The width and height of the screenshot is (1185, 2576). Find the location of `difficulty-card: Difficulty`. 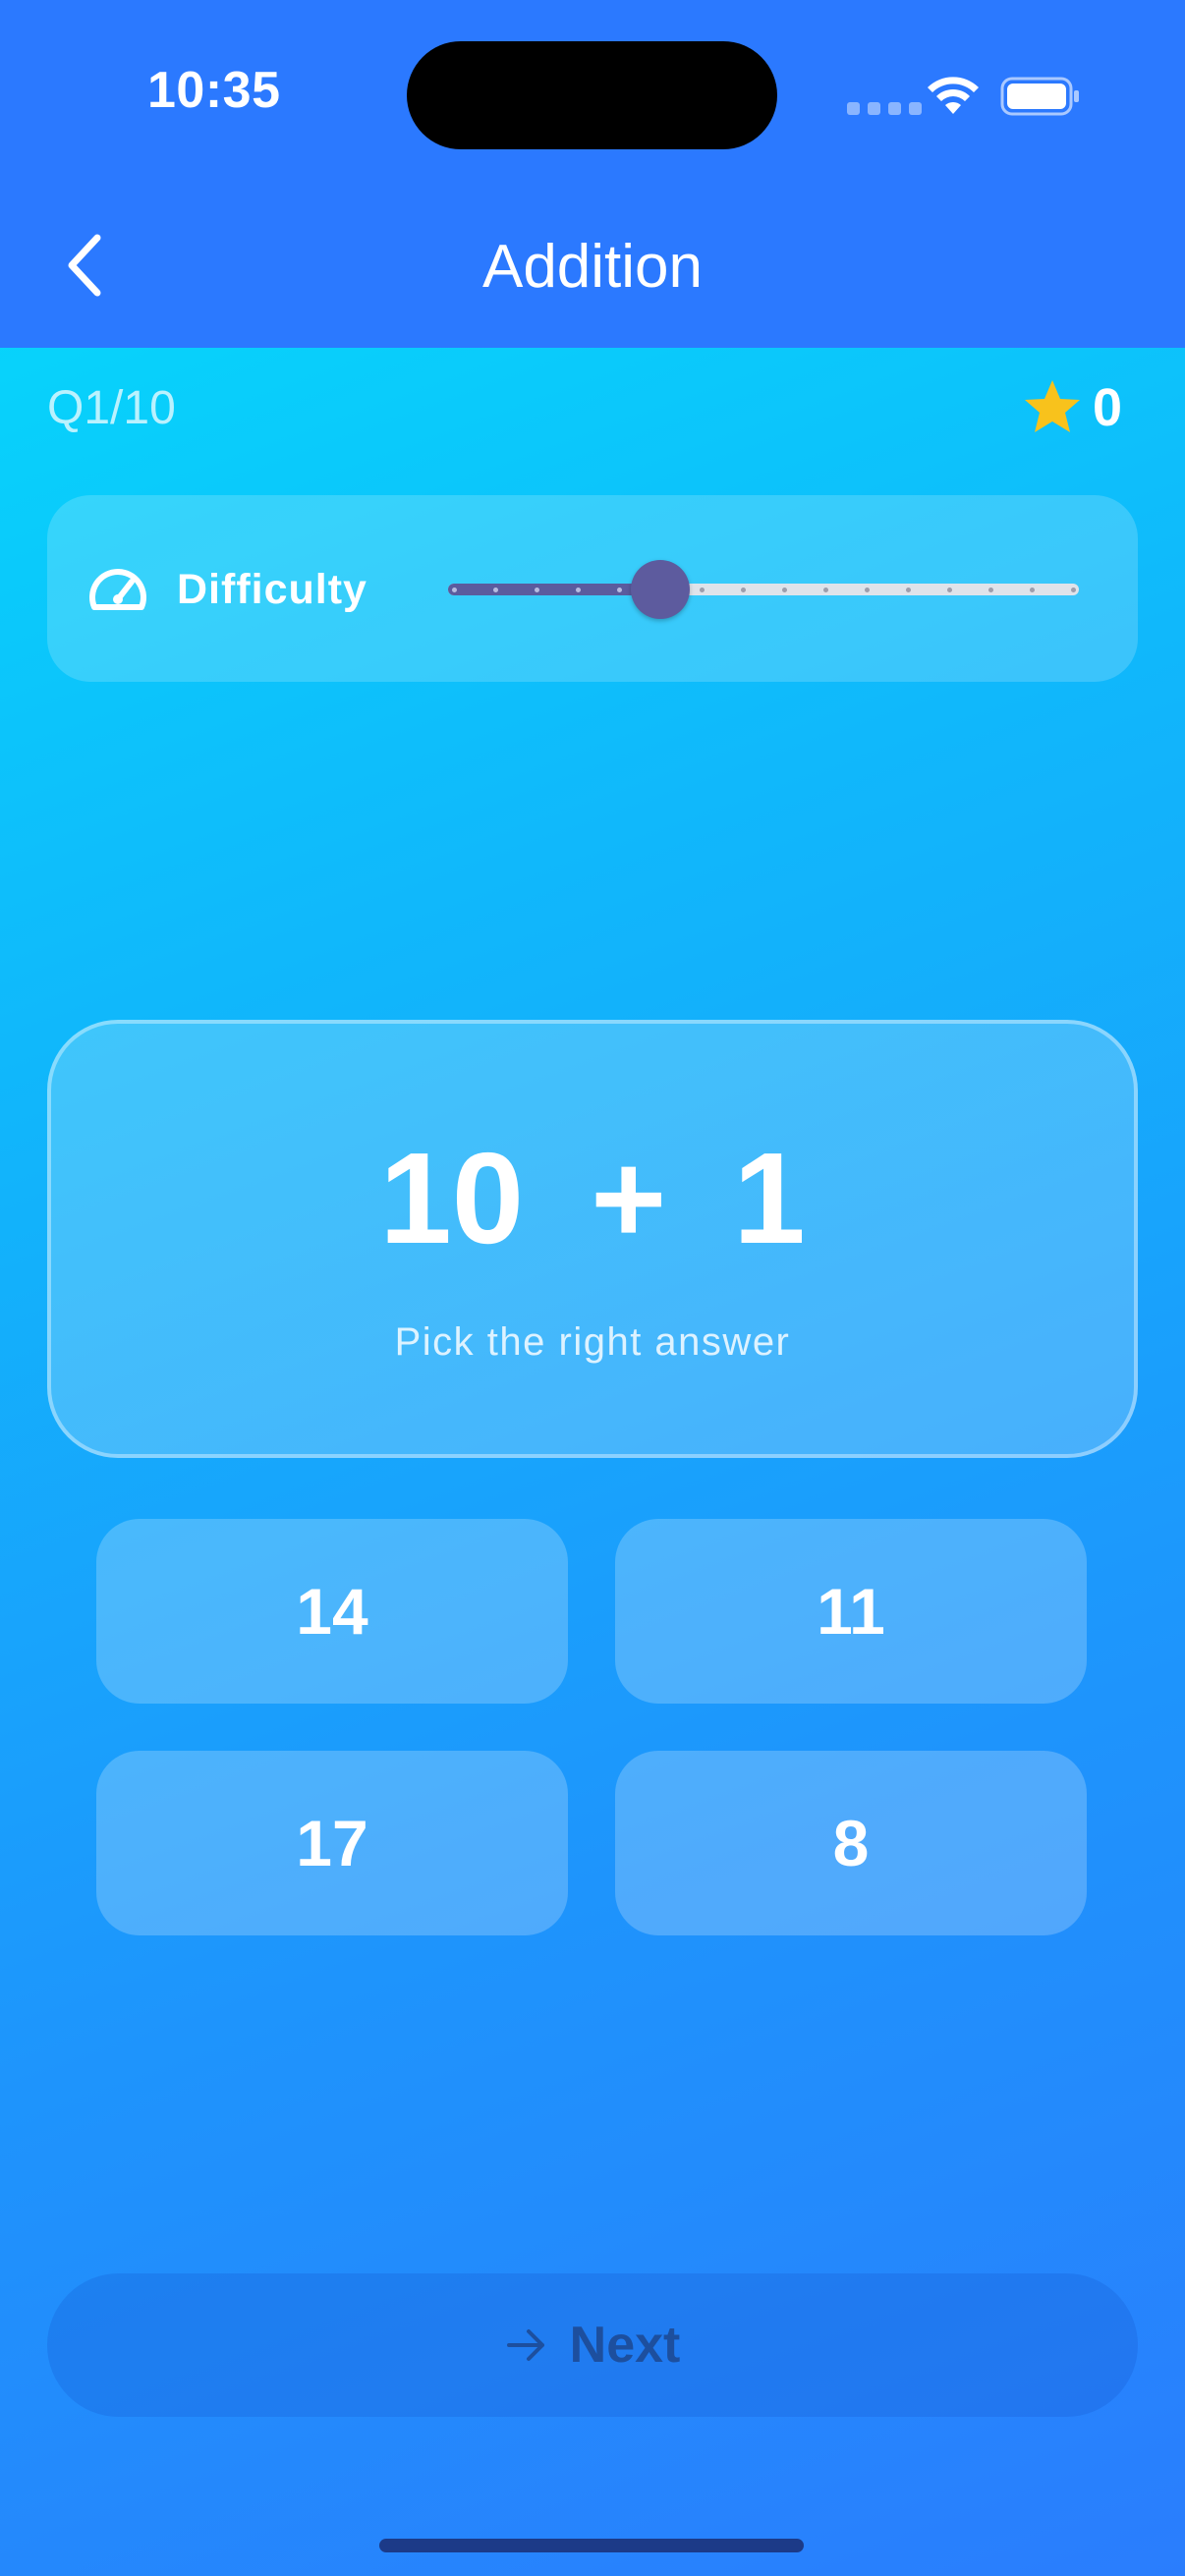

difficulty-card: Difficulty is located at coordinates (592, 588).